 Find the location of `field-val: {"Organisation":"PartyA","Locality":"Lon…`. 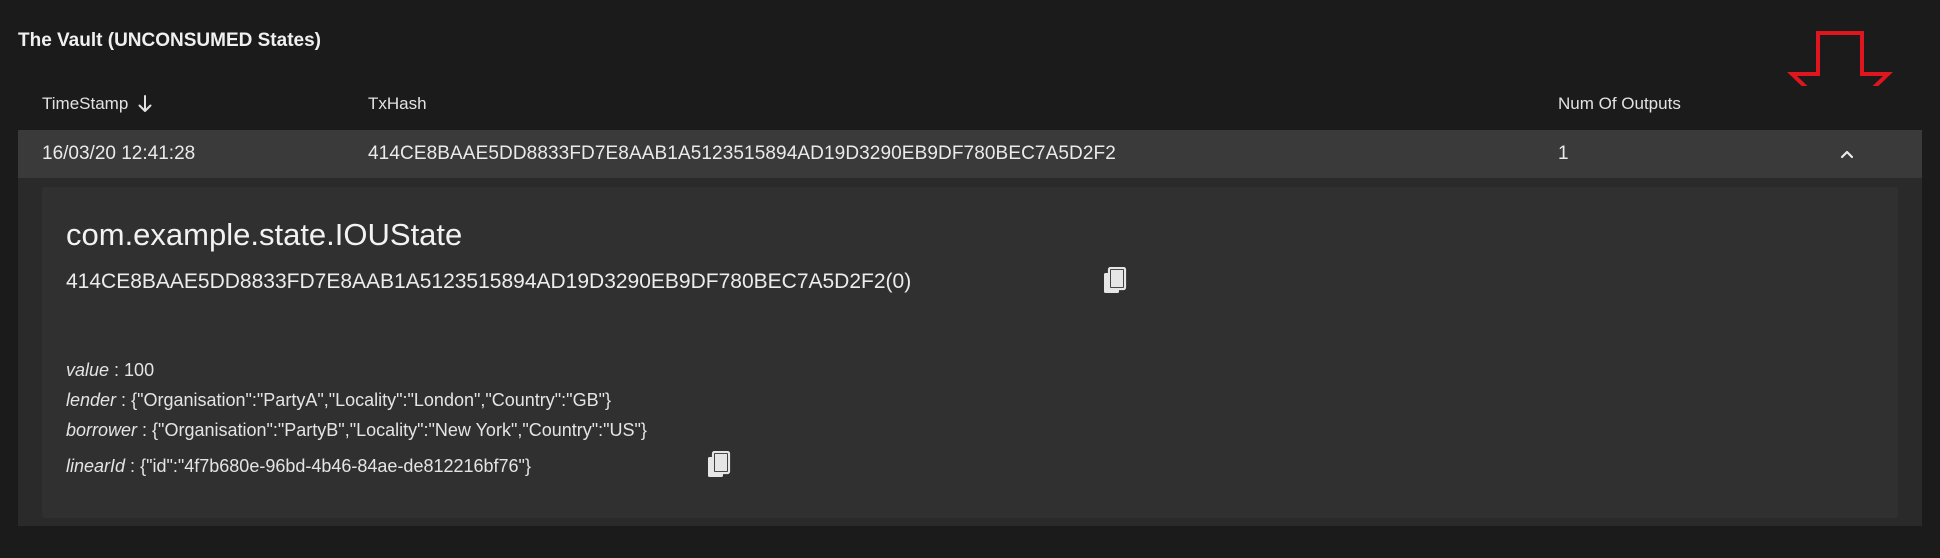

field-val: {"Organisation":"PartyA","Locality":"Lon… is located at coordinates (371, 400).